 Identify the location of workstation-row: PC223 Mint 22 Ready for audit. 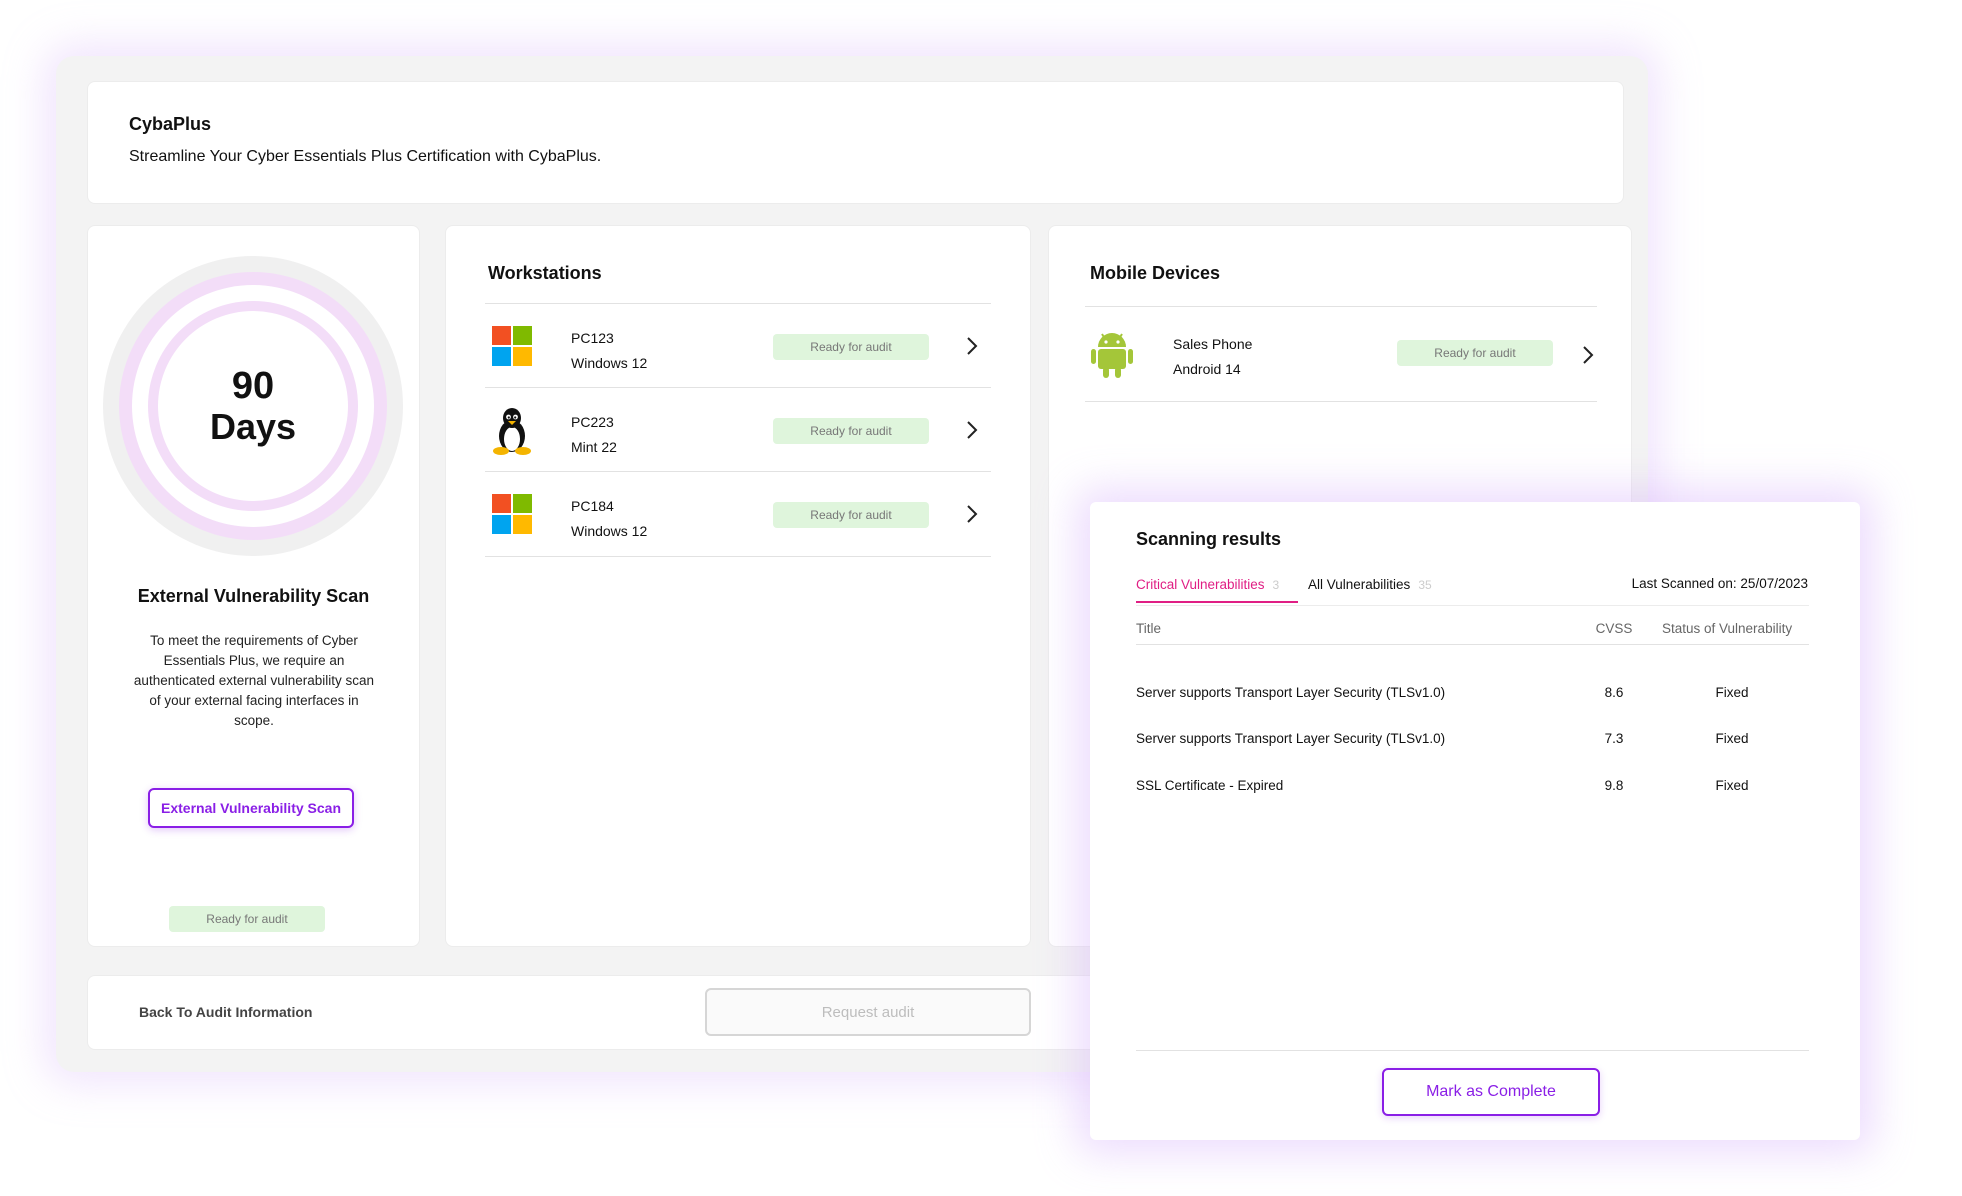
(738, 429).